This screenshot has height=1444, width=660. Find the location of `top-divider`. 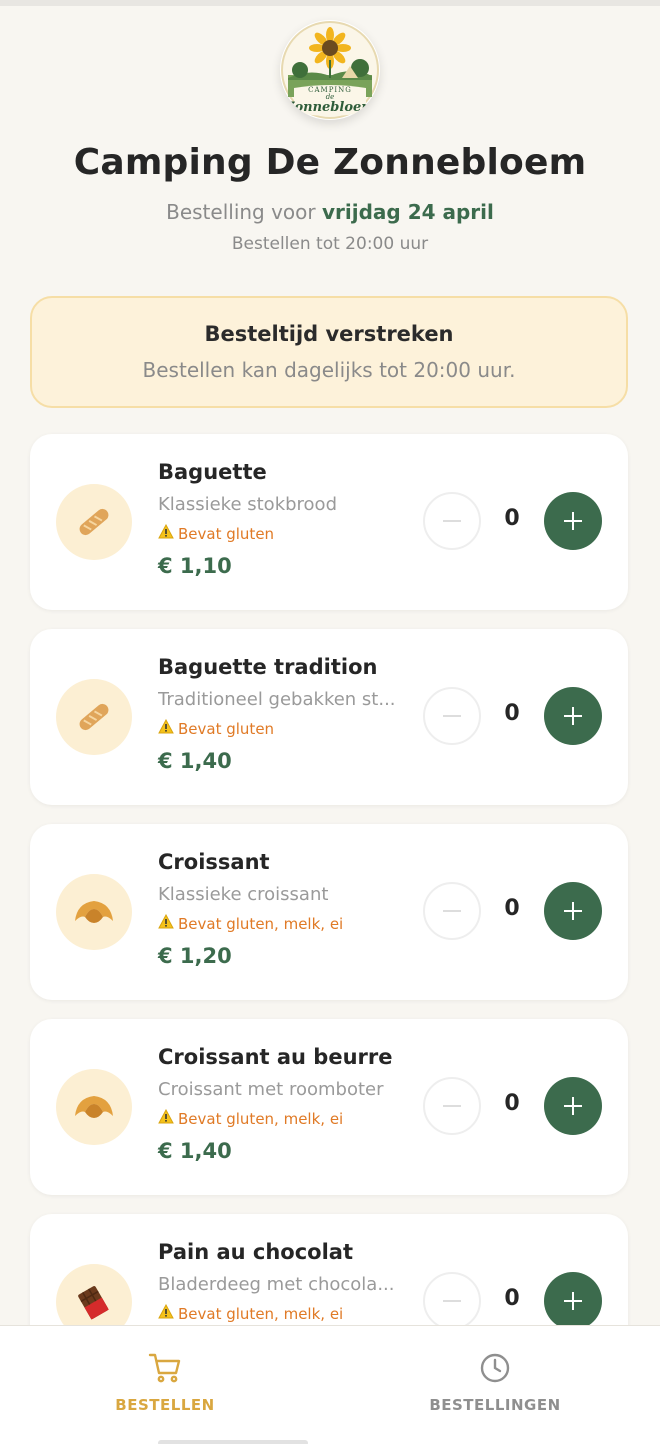

top-divider is located at coordinates (330, 3).